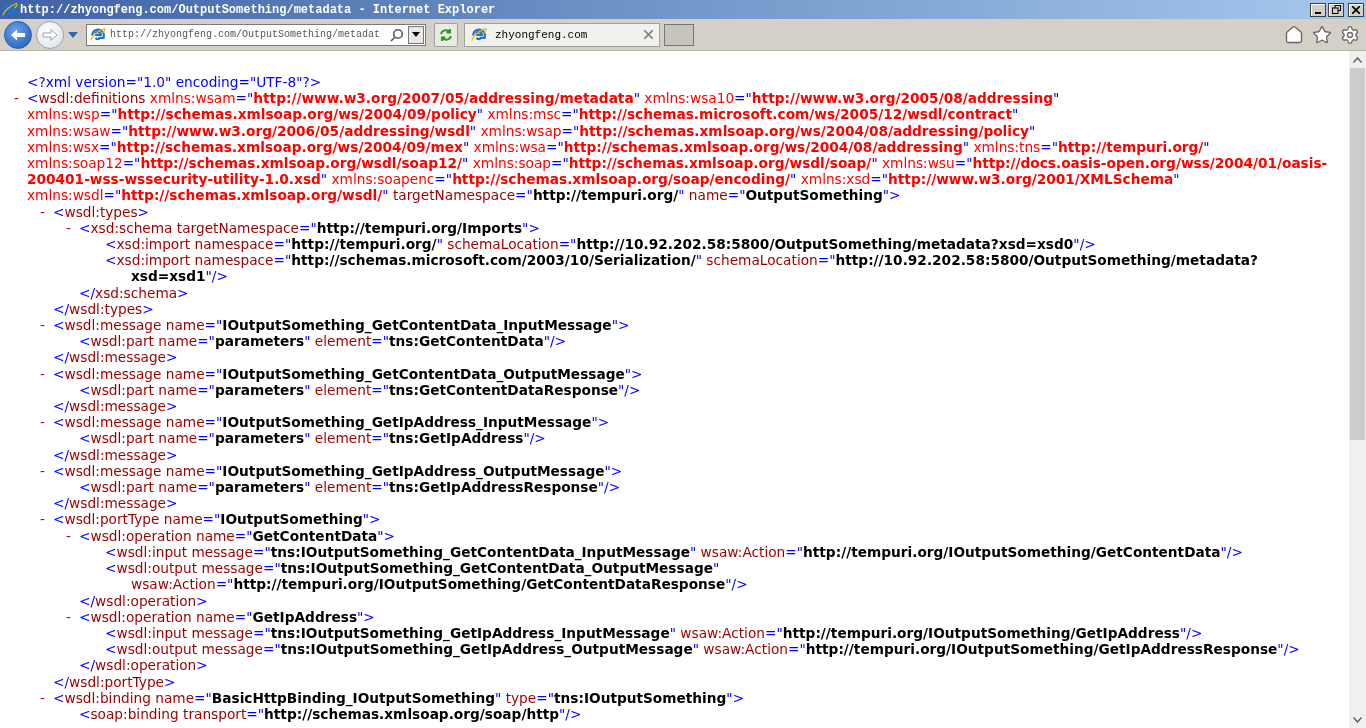 This screenshot has height=728, width=1366. Describe the element at coordinates (1357, 59) in the screenshot. I see `chevron-up-icon` at that location.